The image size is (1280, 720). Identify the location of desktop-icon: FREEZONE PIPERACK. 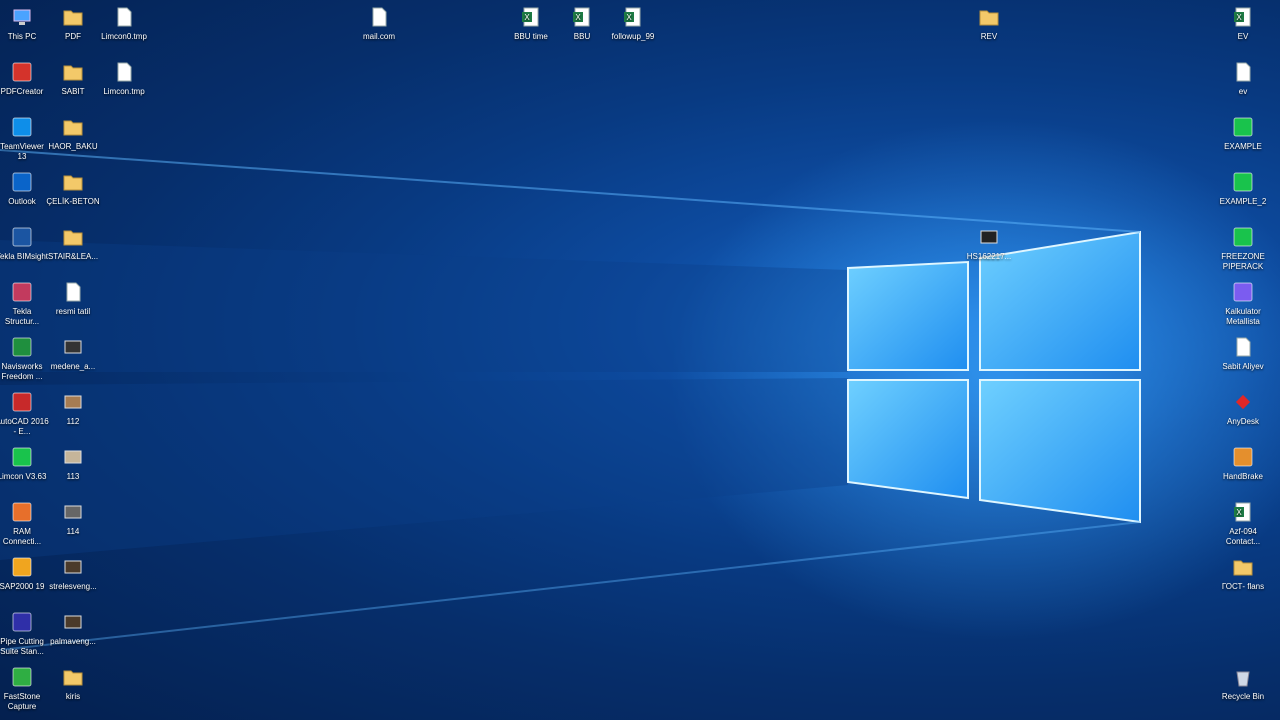
(1243, 249).